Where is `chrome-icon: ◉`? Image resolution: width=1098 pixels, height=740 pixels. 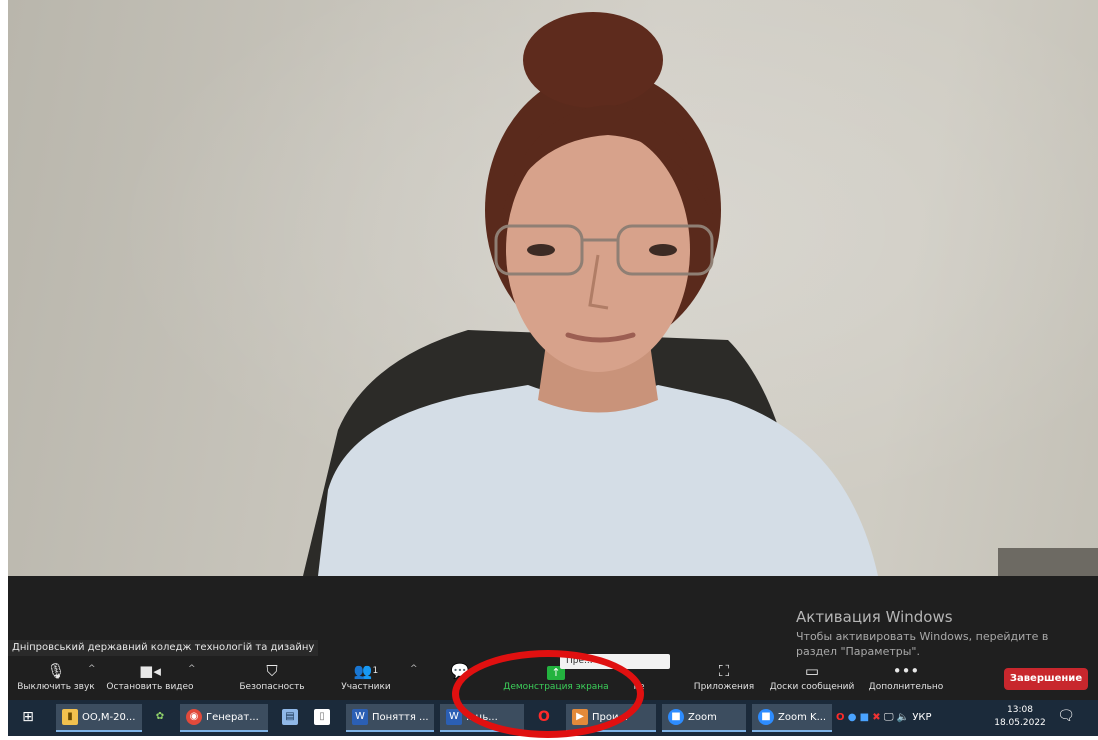
chrome-icon: ◉ is located at coordinates (194, 717).